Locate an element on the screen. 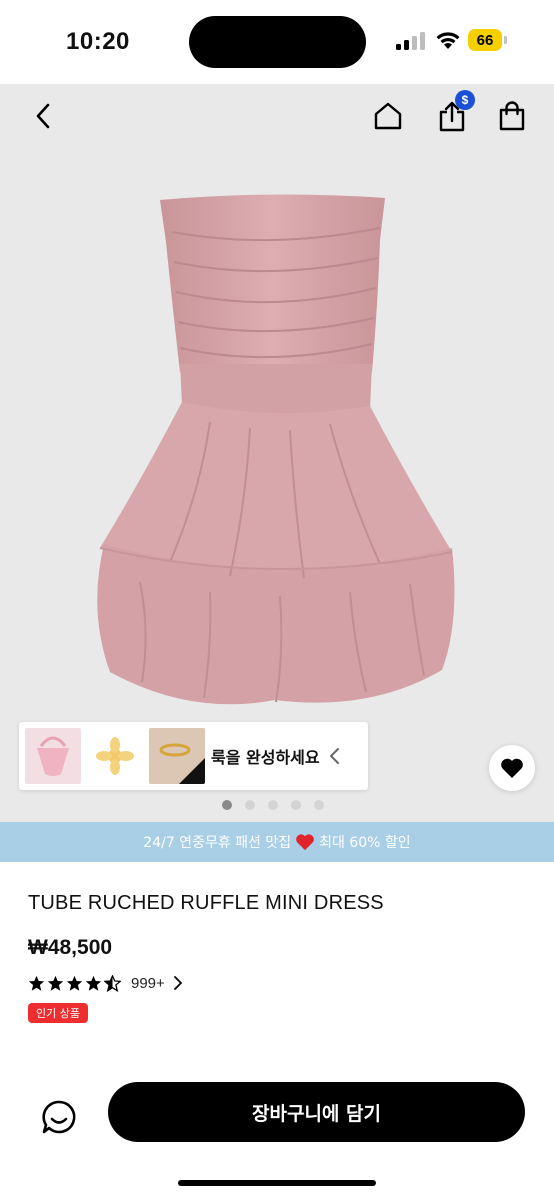  home-button is located at coordinates (388, 116).